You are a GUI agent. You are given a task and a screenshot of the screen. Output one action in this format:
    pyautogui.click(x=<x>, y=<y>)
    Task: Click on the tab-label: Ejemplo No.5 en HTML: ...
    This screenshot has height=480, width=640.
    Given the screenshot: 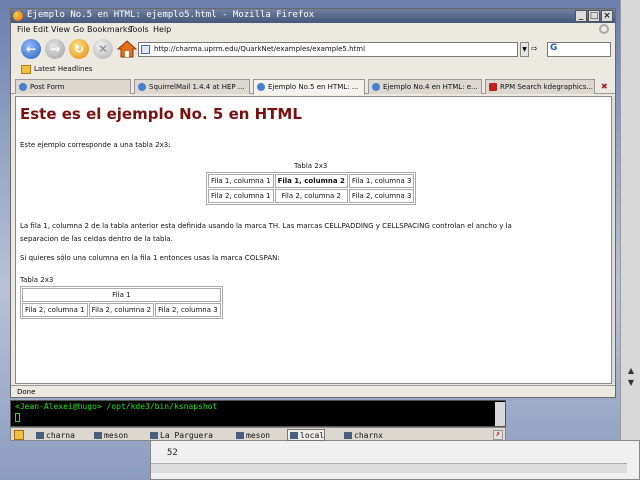 What is the action you would take?
    pyautogui.click(x=313, y=87)
    